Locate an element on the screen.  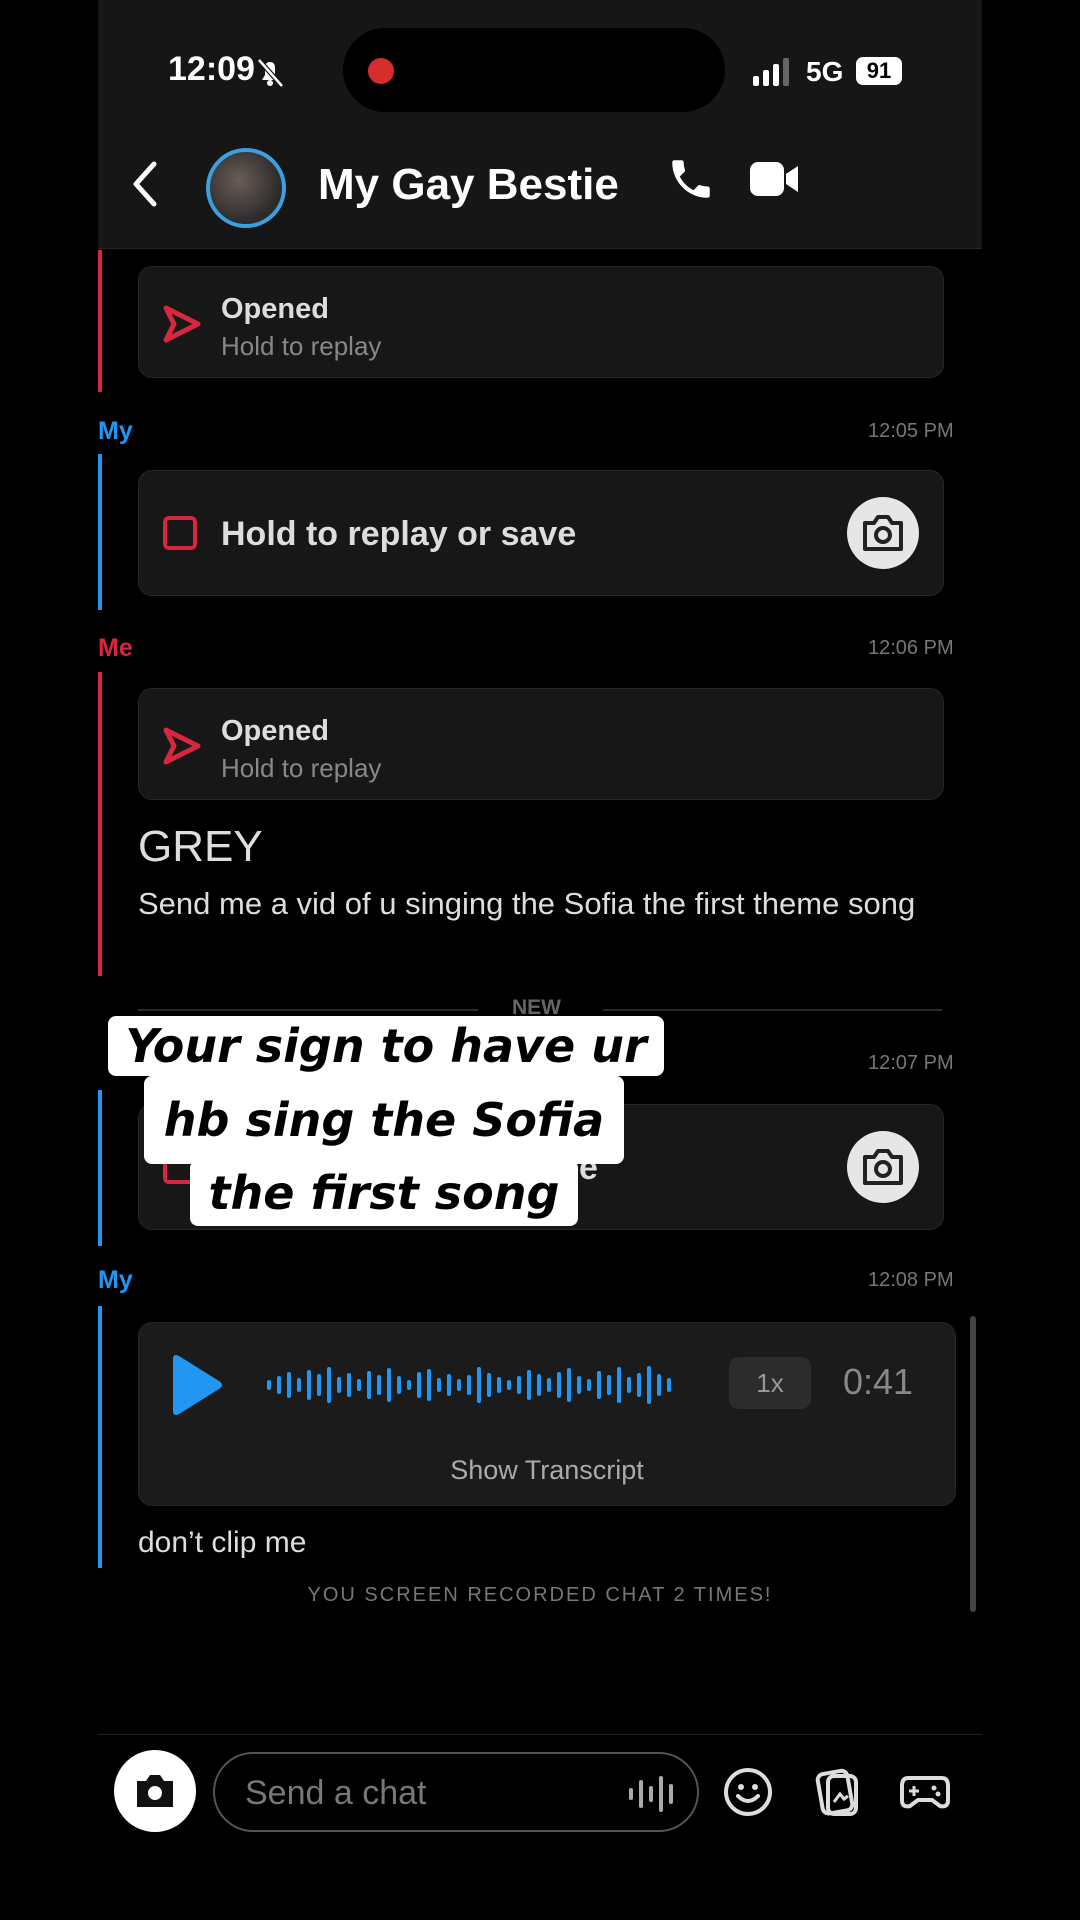
new-divider-right is located at coordinates (772, 1010).